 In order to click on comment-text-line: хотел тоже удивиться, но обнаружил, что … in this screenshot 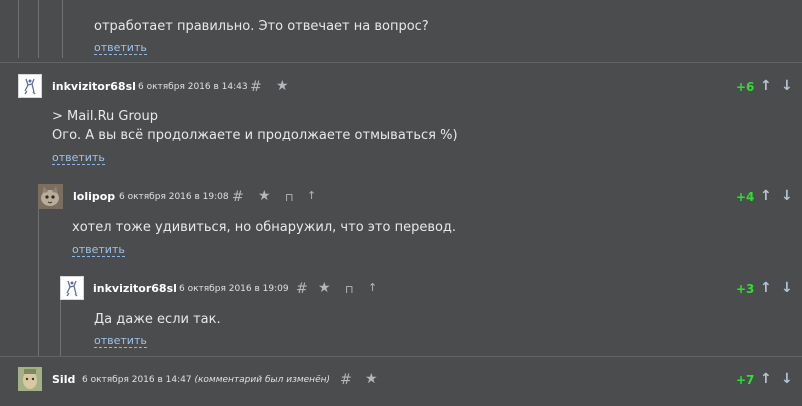, I will do `click(264, 227)`.